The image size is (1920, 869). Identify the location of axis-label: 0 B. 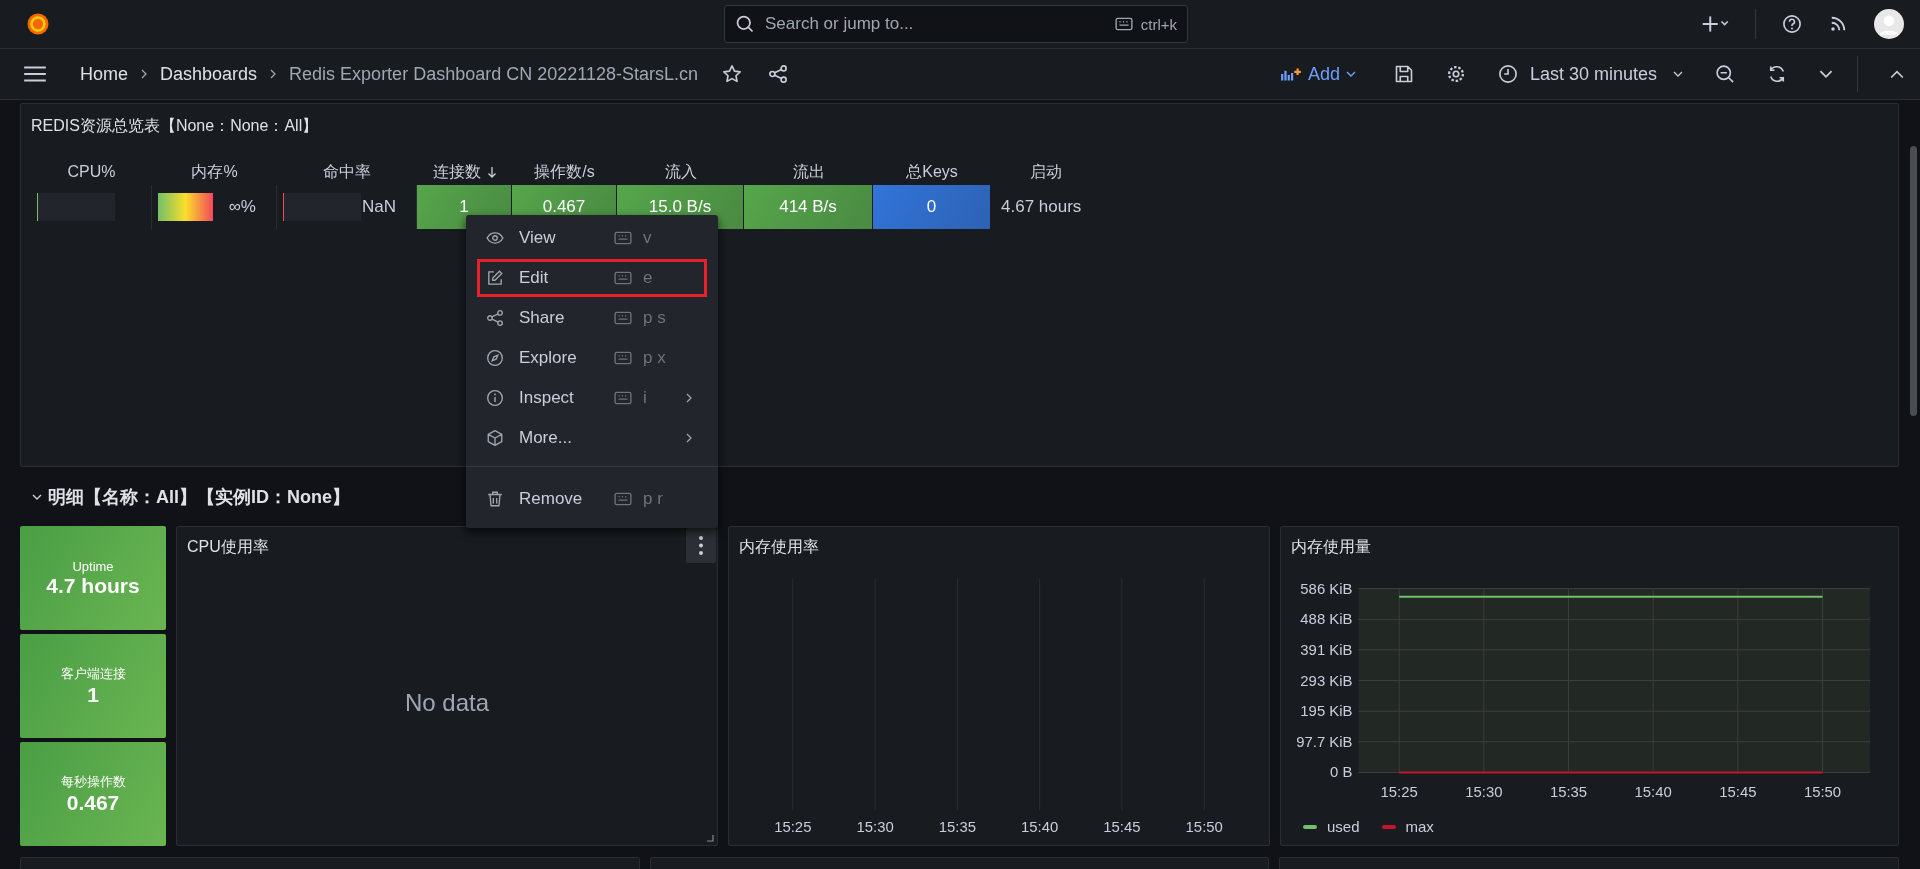
(1341, 772).